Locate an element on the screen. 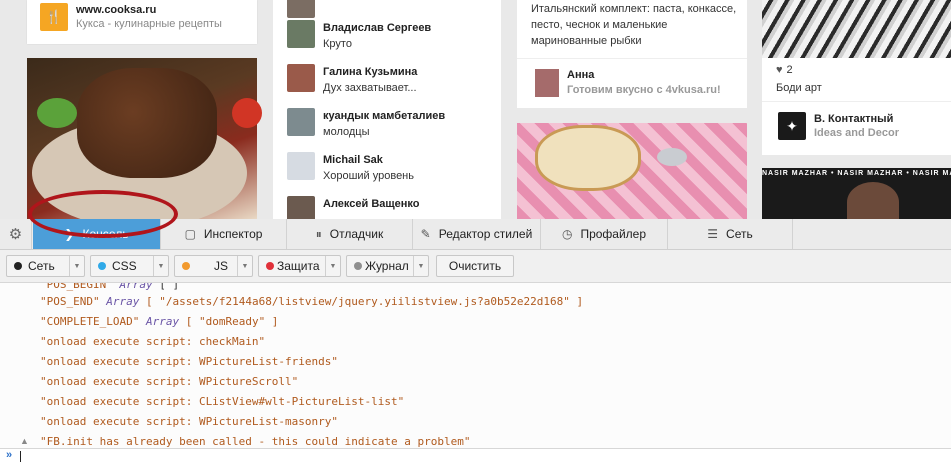  group-row: ✦ В. Контактный Ideas and Decor is located at coordinates (838, 126).